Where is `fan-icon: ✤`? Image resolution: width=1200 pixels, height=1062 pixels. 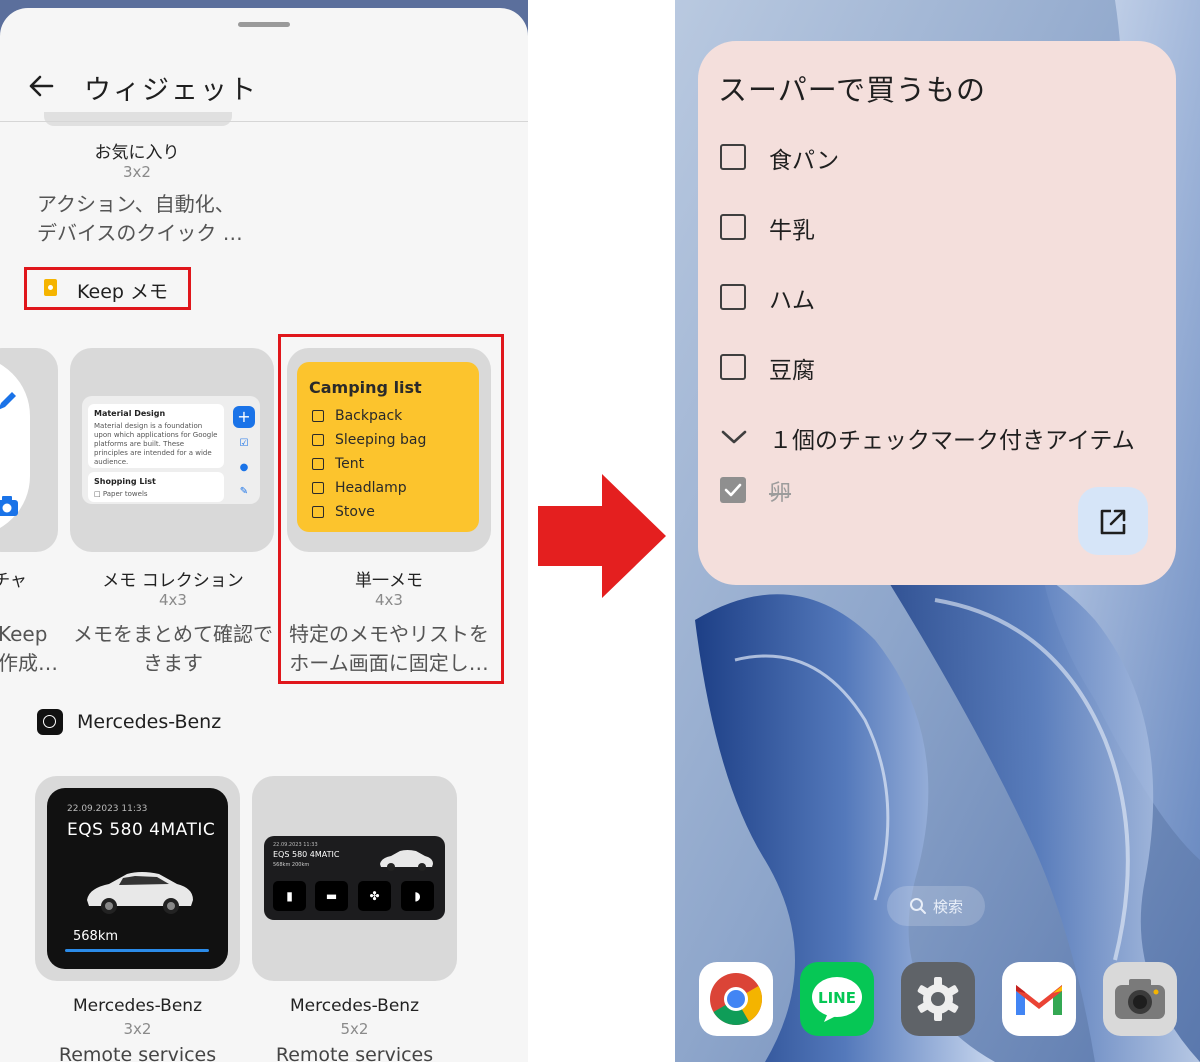 fan-icon: ✤ is located at coordinates (374, 896).